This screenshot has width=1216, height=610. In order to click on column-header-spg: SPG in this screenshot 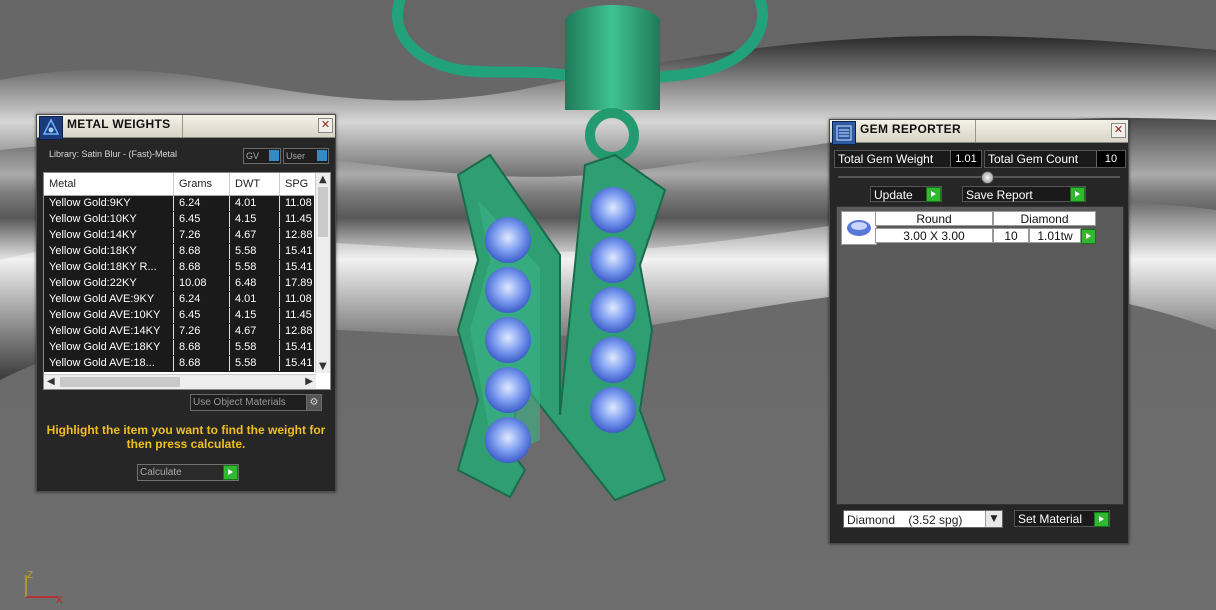, I will do `click(300, 184)`.